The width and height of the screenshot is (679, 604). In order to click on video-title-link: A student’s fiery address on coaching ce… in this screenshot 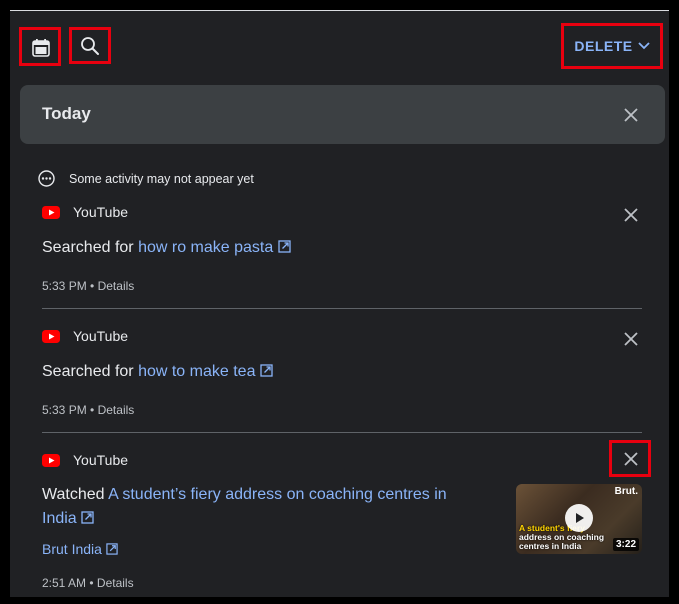, I will do `click(277, 494)`.